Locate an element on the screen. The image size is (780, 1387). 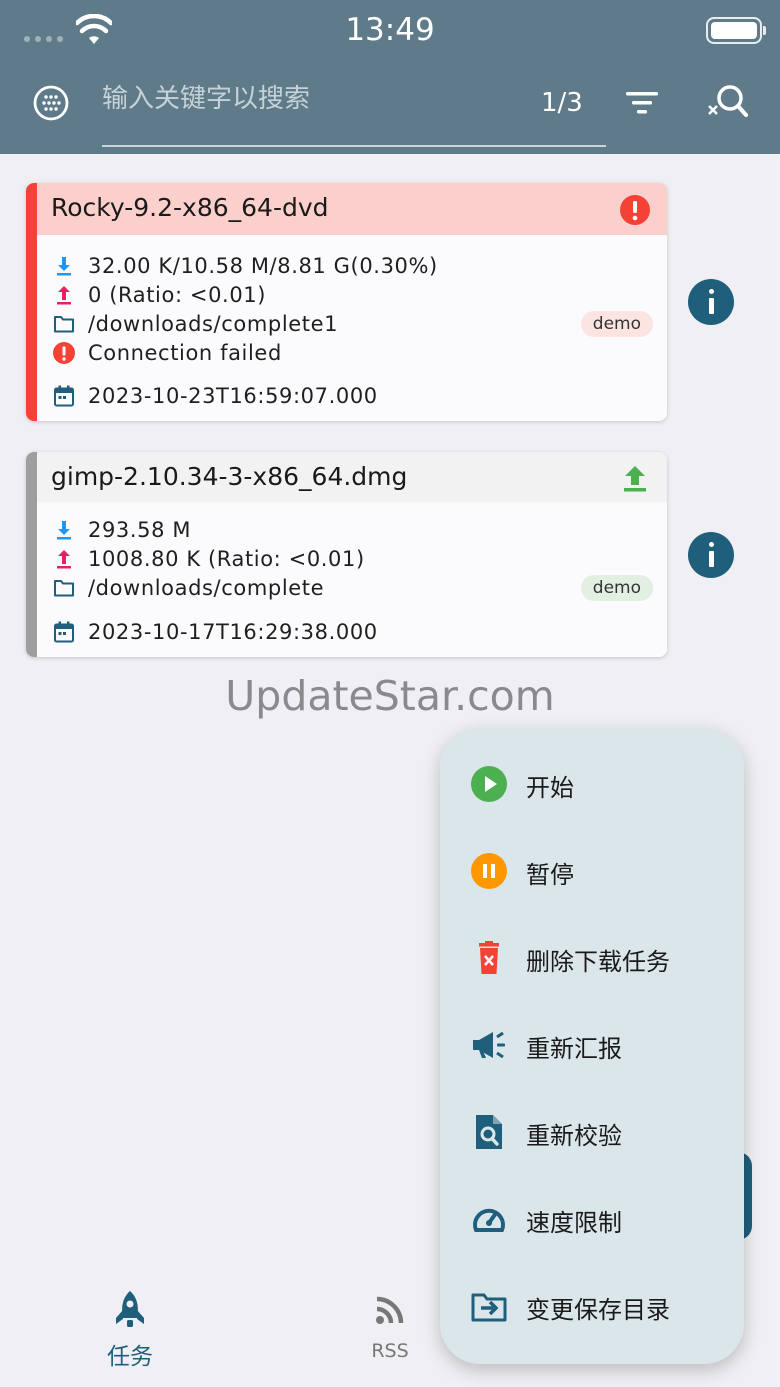
globe-icon is located at coordinates (51, 103).